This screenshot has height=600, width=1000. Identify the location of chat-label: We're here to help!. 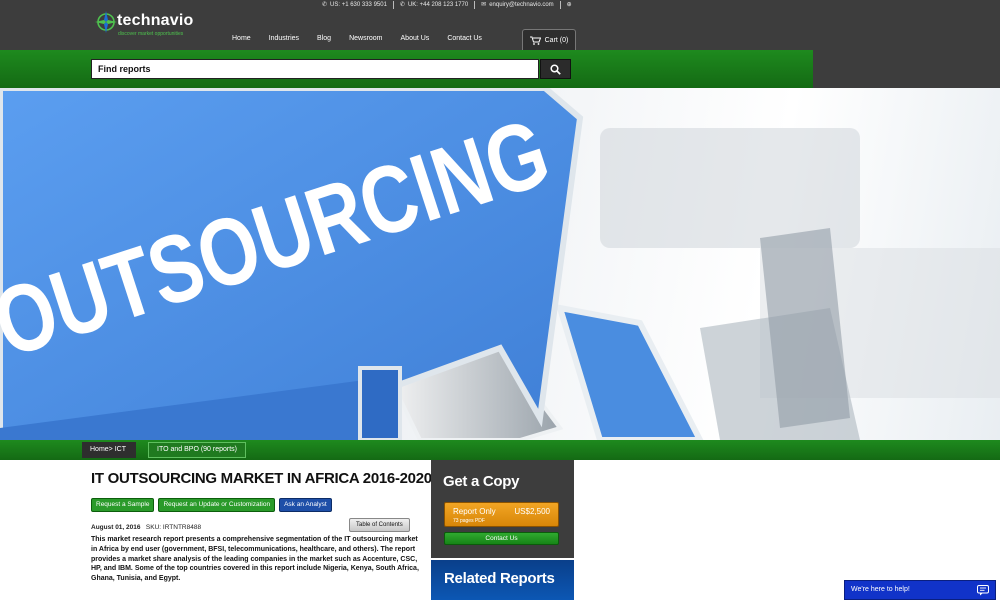
(880, 589).